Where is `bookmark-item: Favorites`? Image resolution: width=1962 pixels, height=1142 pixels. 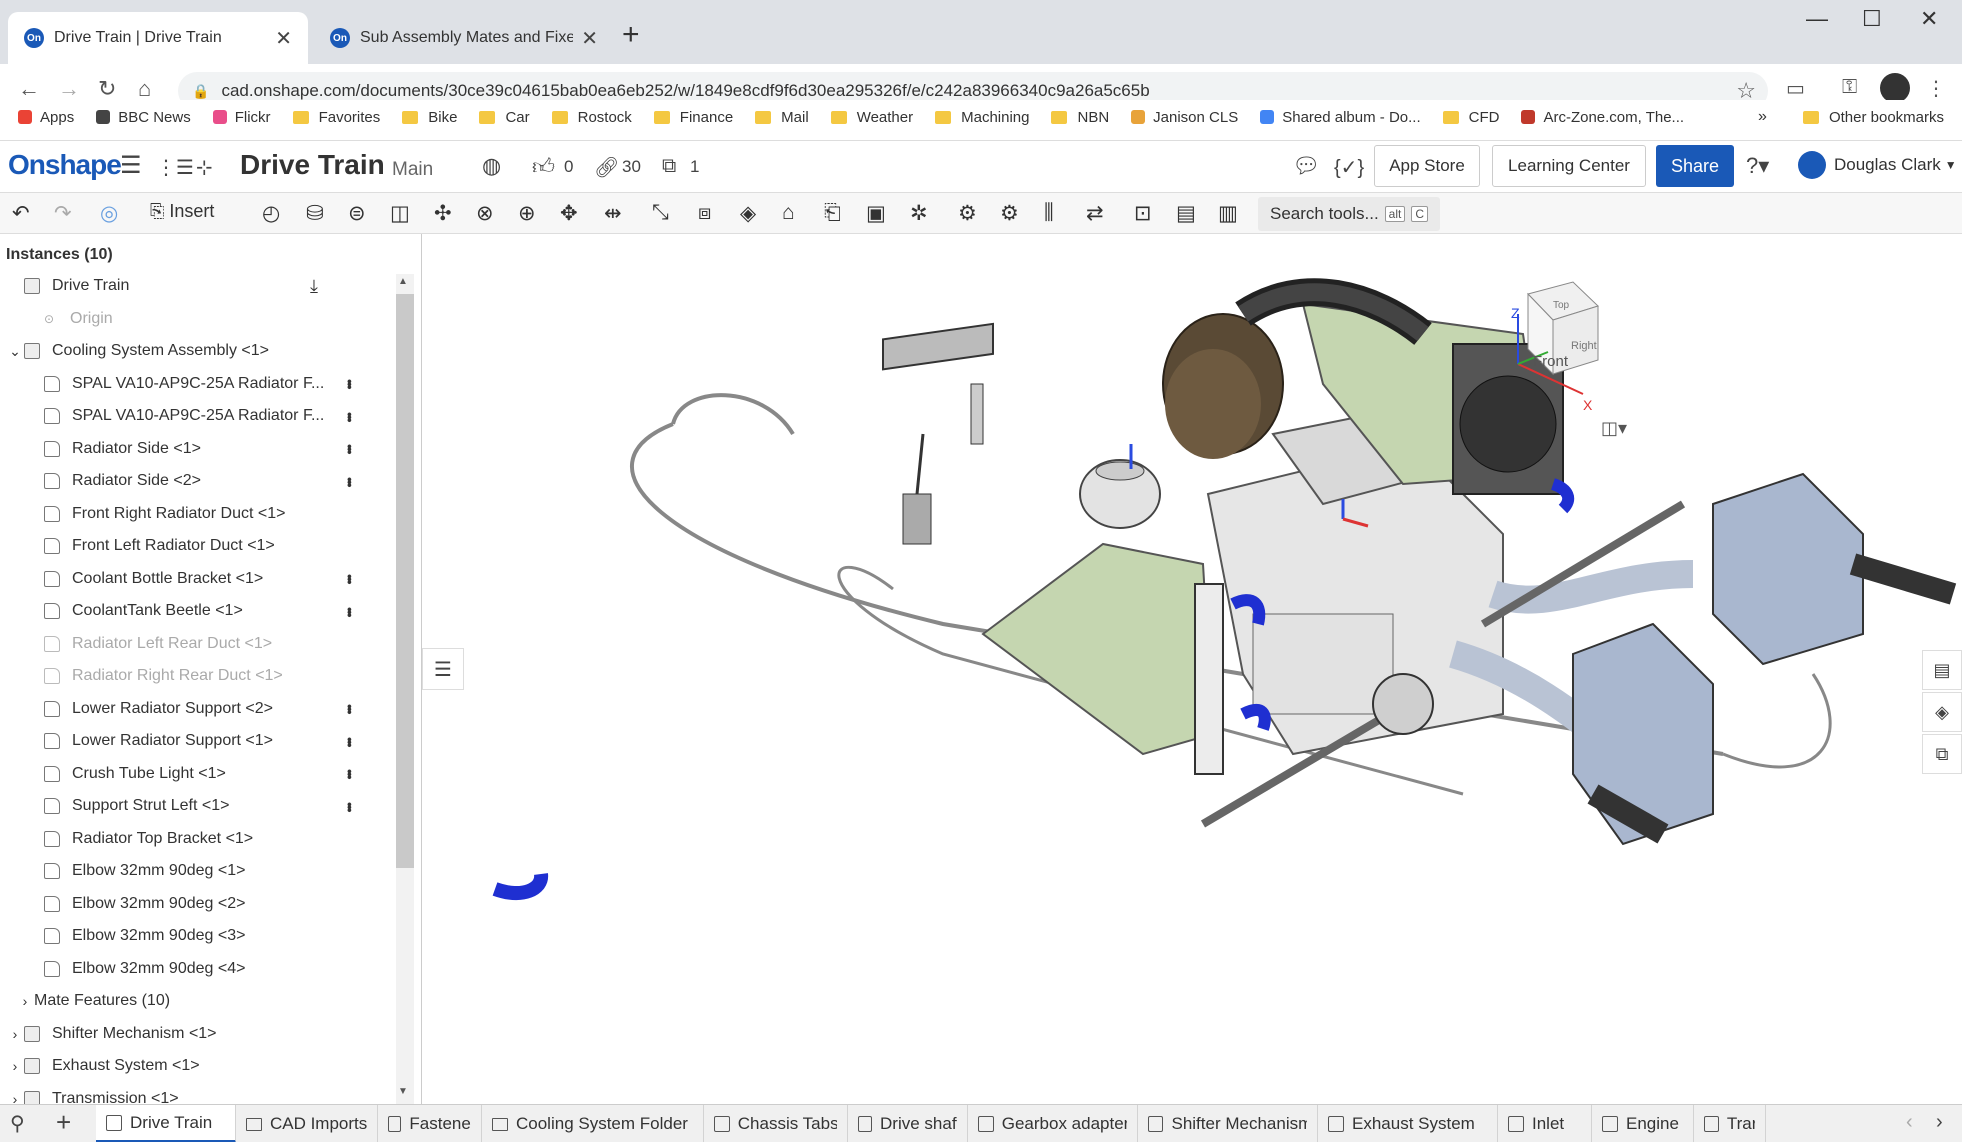 bookmark-item: Favorites is located at coordinates (336, 117).